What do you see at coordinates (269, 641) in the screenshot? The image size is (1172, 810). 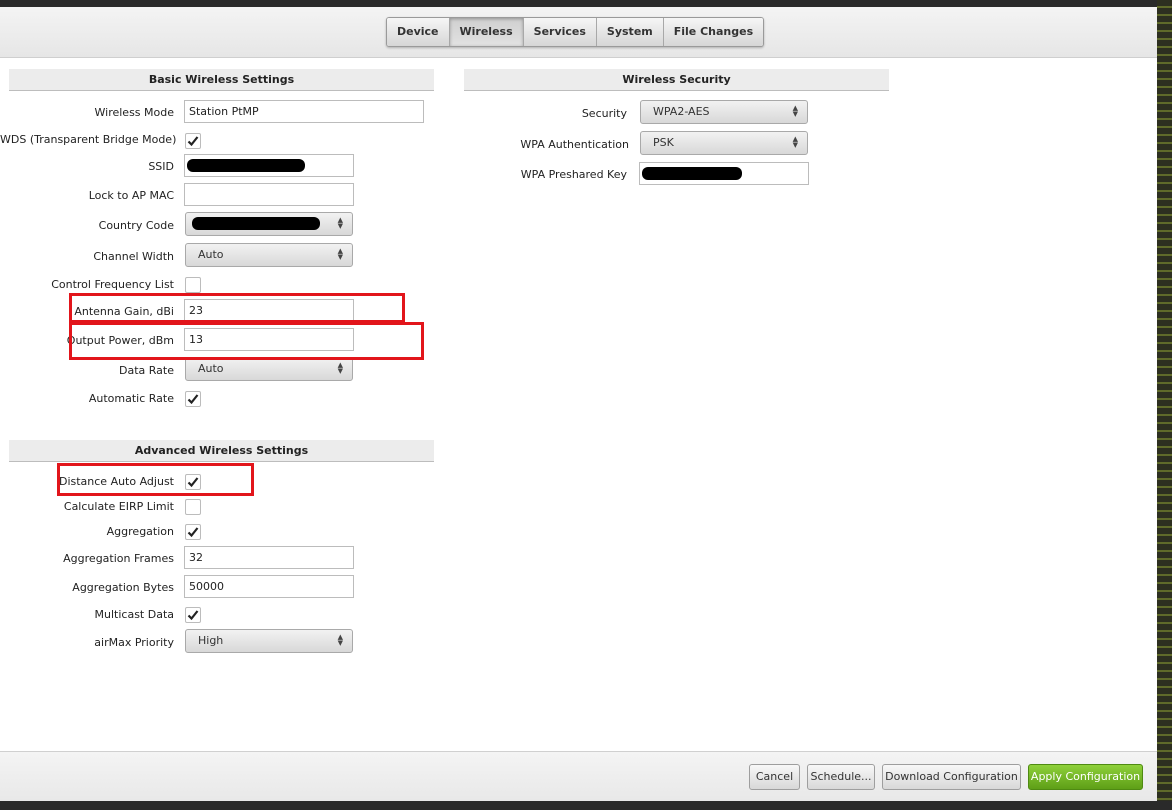 I see `airmax-priority-select: High ▲ ▼` at bounding box center [269, 641].